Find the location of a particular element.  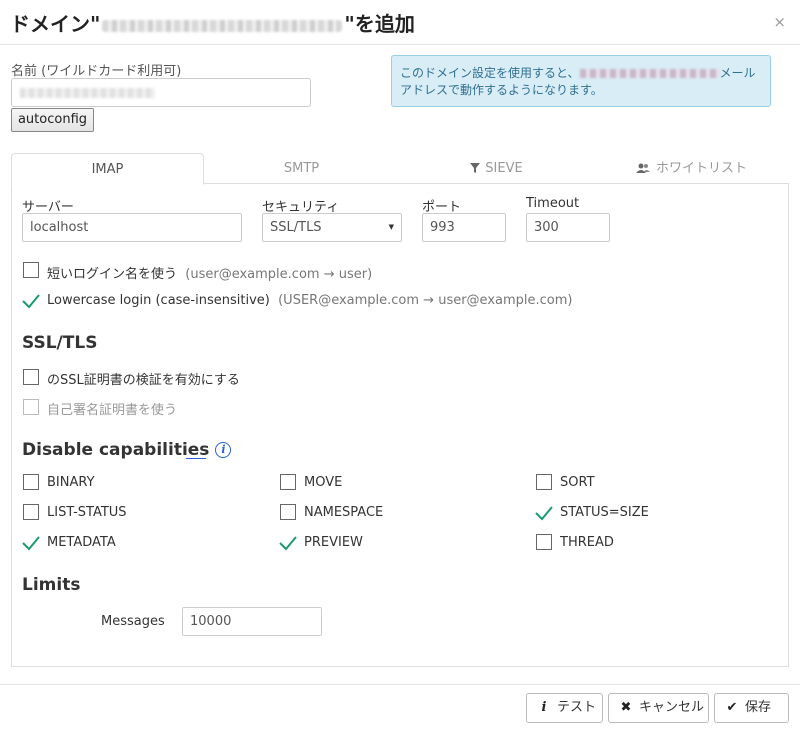

tab-smtp-label: SMTP is located at coordinates (301, 168).